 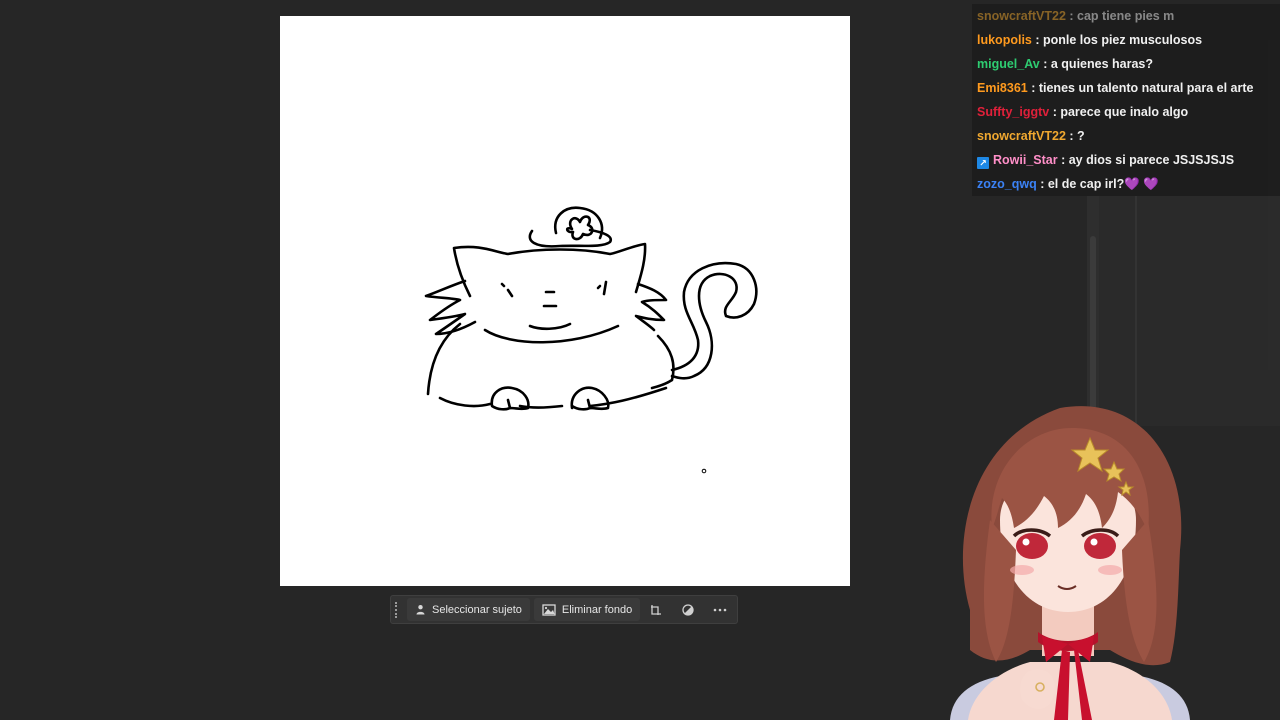 I want to click on chat-message: snowcraftVT22 : cap tiene pies m, so click(x=1126, y=16).